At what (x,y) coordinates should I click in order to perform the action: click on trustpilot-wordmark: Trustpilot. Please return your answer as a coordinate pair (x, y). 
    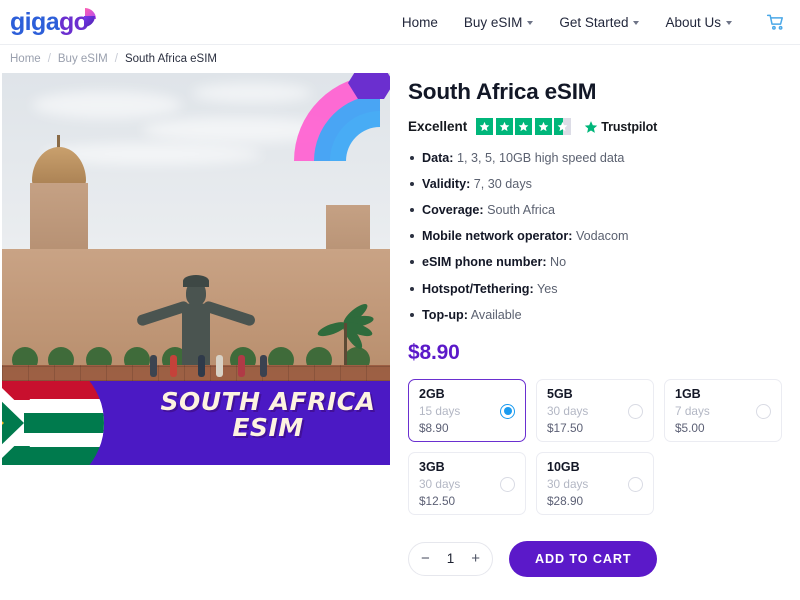
    Looking at the image, I should click on (629, 126).